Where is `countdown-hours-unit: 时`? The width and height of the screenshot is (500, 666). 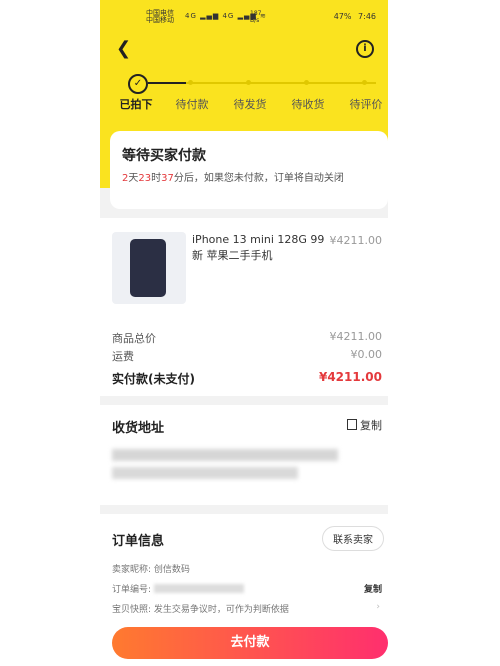
countdown-hours-unit: 时 is located at coordinates (156, 178).